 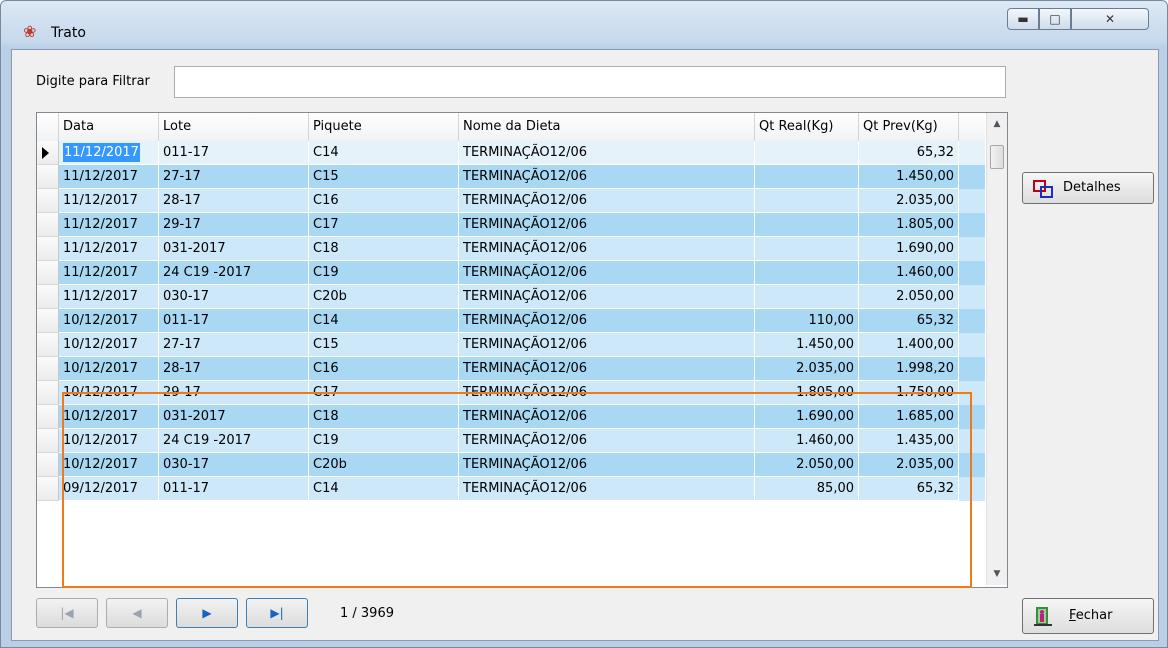 What do you see at coordinates (807, 489) in the screenshot?
I see `cell-real: 85,00` at bounding box center [807, 489].